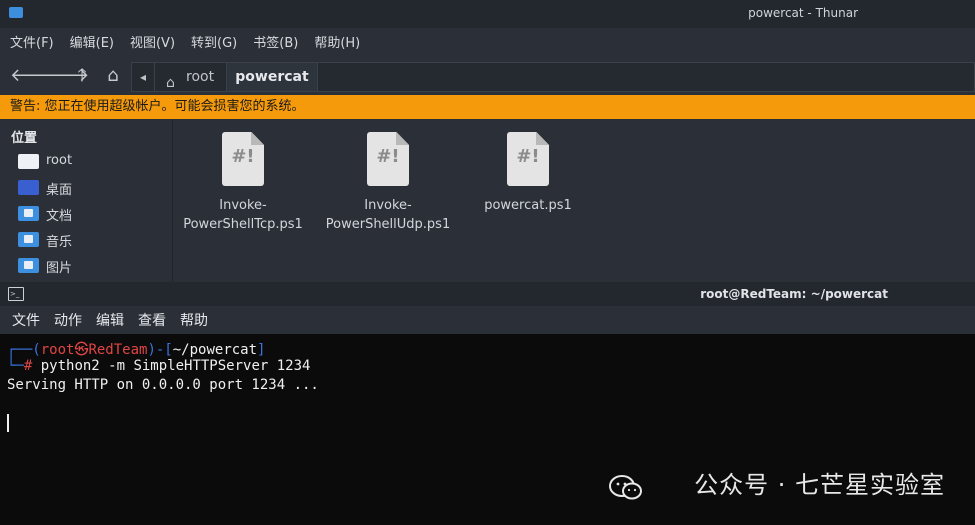 The image size is (975, 525). Describe the element at coordinates (93, 266) in the screenshot. I see `sidebar-item-pictures: 图片` at that location.